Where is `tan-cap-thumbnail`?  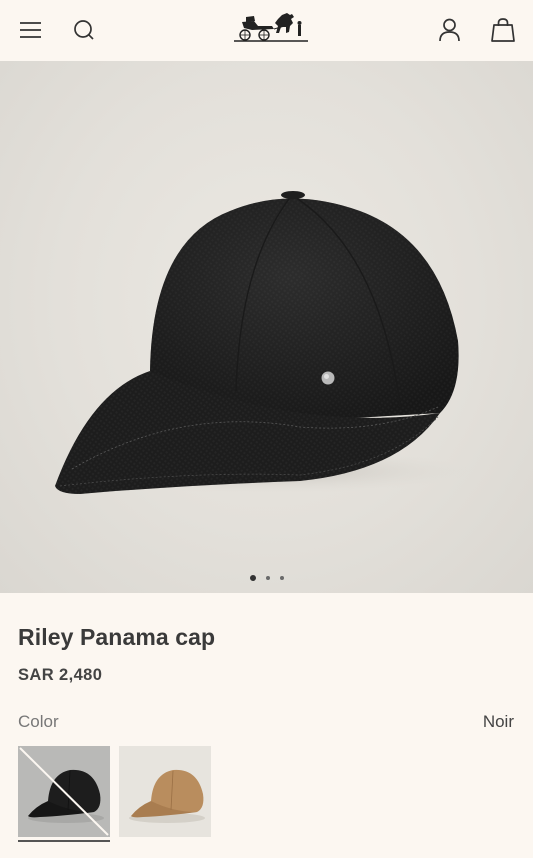
tan-cap-thumbnail is located at coordinates (167, 796).